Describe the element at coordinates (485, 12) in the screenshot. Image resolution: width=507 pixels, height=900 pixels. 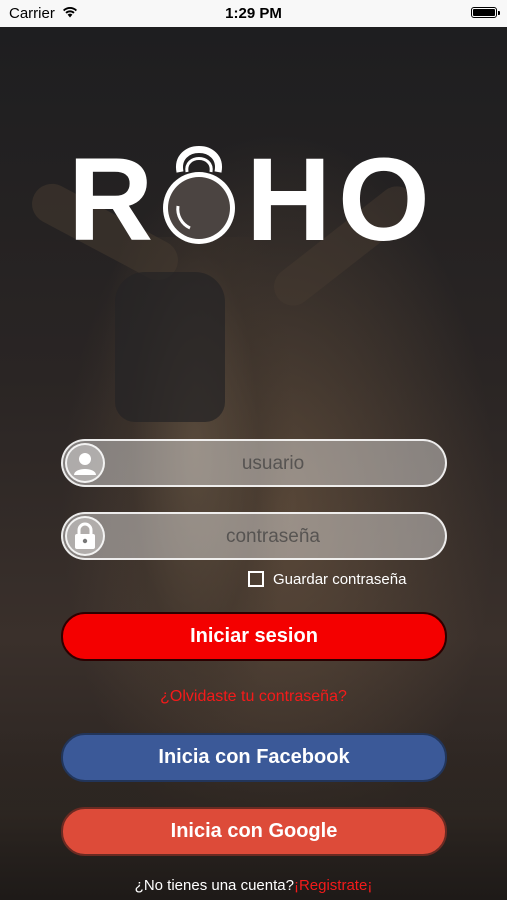
I see `battery-icon` at that location.